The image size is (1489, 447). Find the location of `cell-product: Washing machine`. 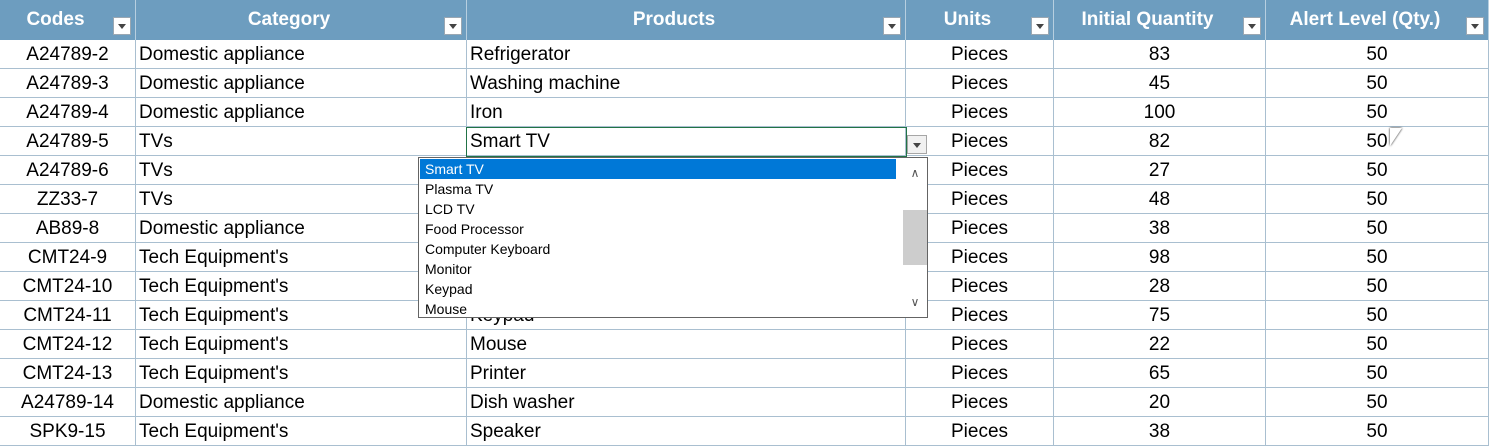

cell-product: Washing machine is located at coordinates (686, 83).